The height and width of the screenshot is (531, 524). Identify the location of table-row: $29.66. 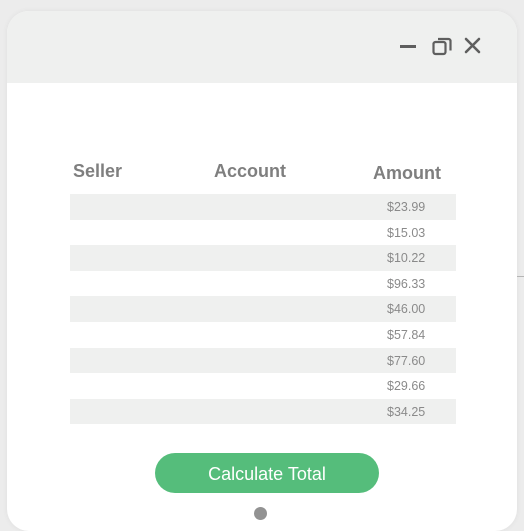
(263, 386).